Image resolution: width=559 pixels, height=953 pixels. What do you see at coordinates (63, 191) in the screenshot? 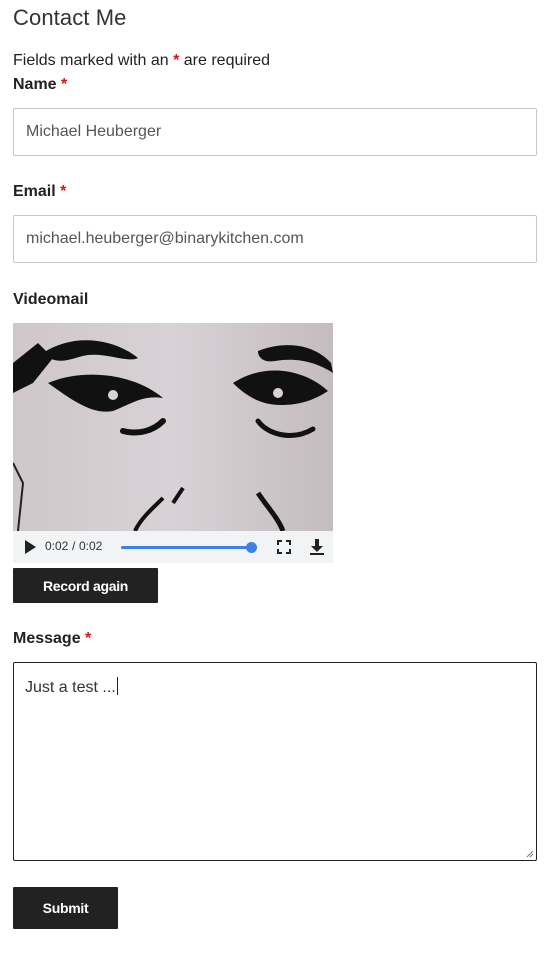
I see `email-required-star: *` at bounding box center [63, 191].